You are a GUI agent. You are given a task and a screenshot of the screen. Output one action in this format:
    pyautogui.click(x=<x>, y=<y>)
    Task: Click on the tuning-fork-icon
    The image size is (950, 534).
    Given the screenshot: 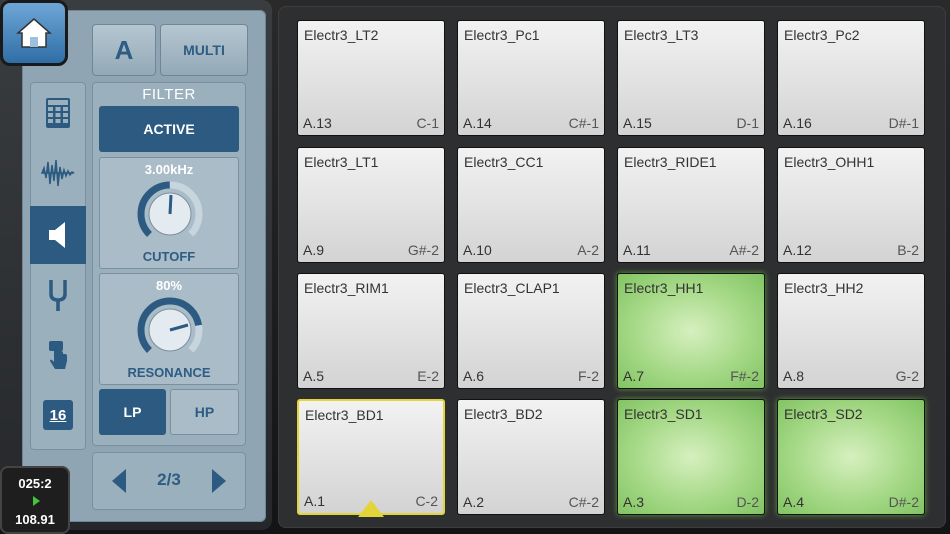 What is the action you would take?
    pyautogui.click(x=58, y=295)
    